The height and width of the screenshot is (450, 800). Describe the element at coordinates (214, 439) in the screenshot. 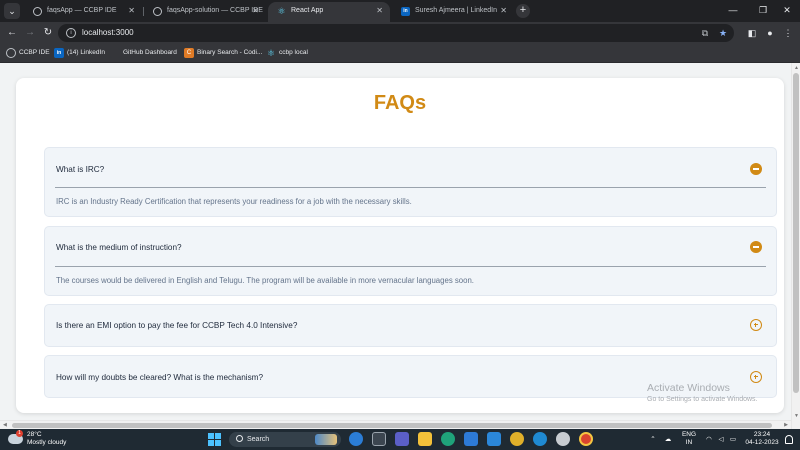

I see `windows-start-icon` at that location.